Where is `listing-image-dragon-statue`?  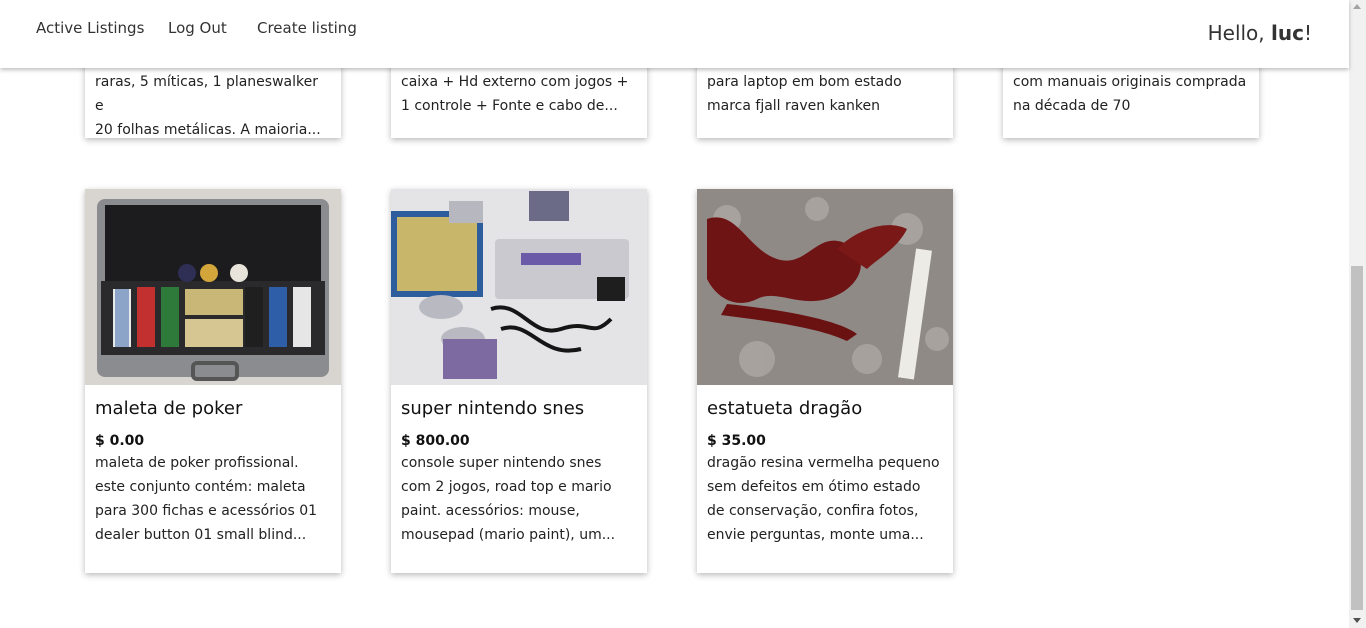 listing-image-dragon-statue is located at coordinates (825, 287).